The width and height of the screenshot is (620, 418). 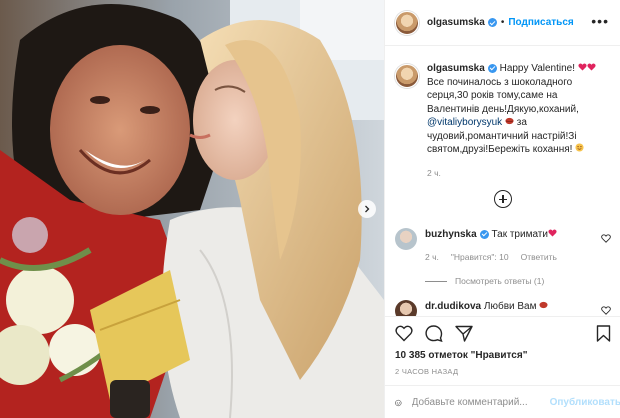 What do you see at coordinates (536, 68) in the screenshot?
I see `caption-intro: Happy Valentine!` at bounding box center [536, 68].